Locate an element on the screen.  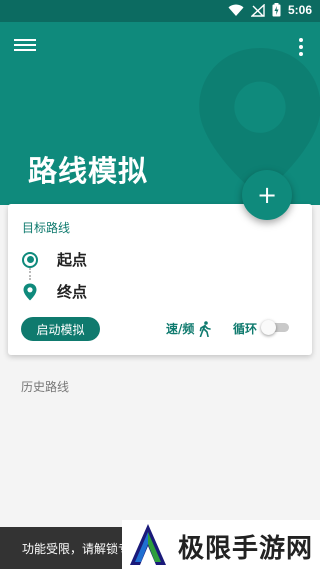
add-route-button: + is located at coordinates (267, 195).